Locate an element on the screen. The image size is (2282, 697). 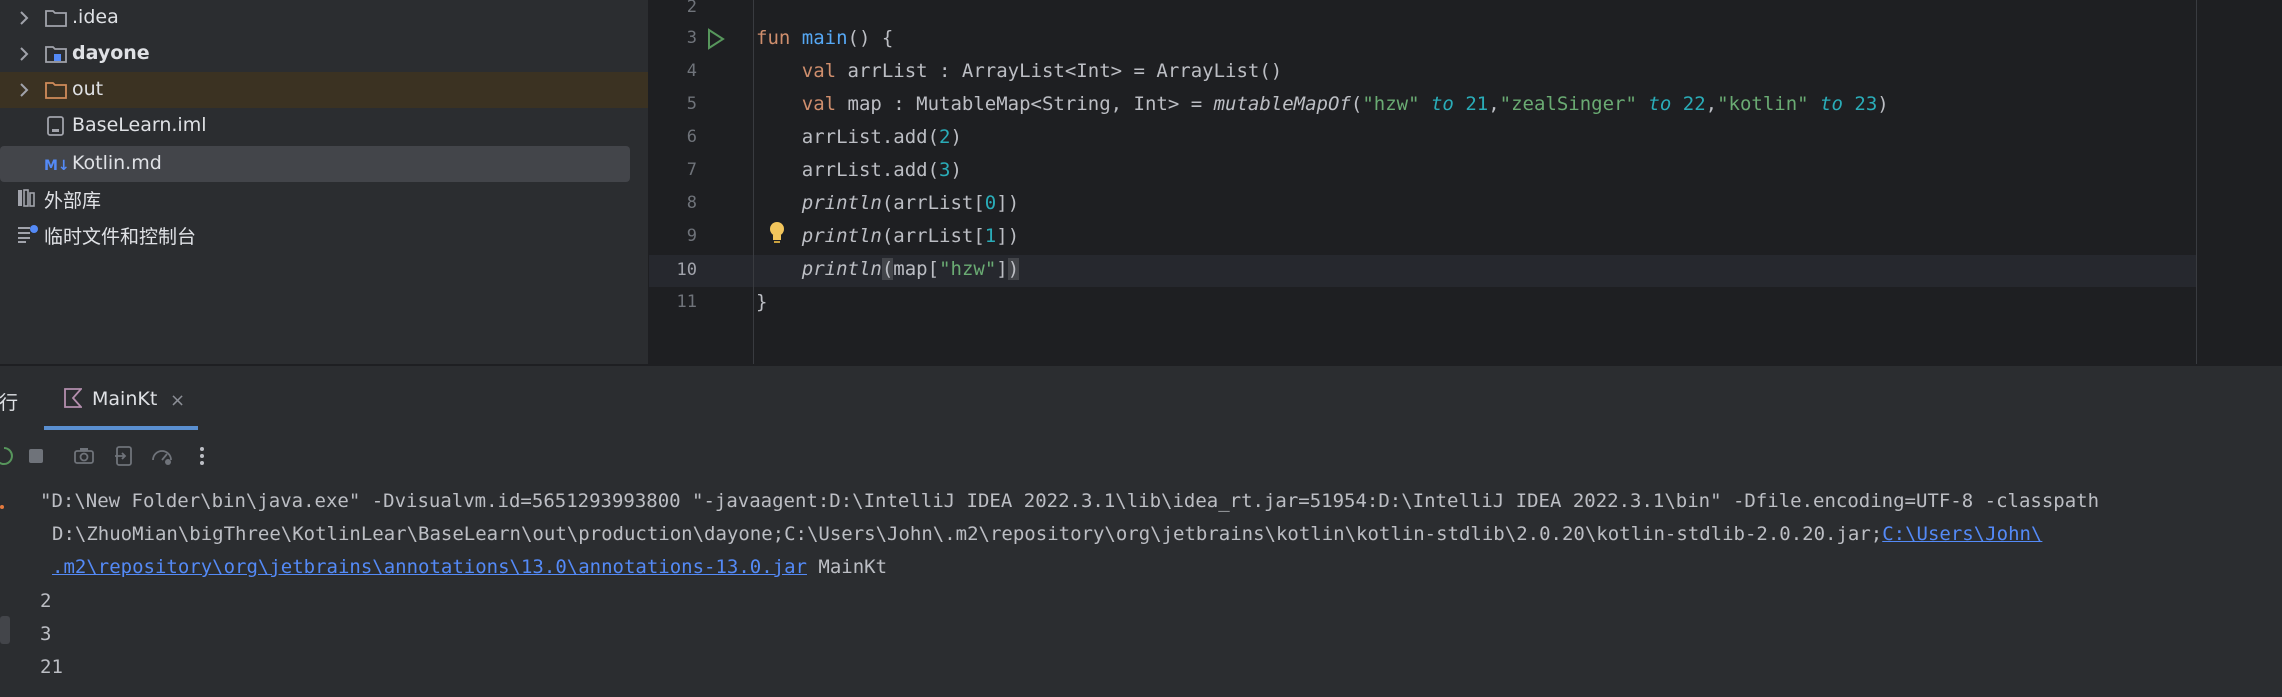
code-line-8: println(arrList[0]) is located at coordinates (910, 203).